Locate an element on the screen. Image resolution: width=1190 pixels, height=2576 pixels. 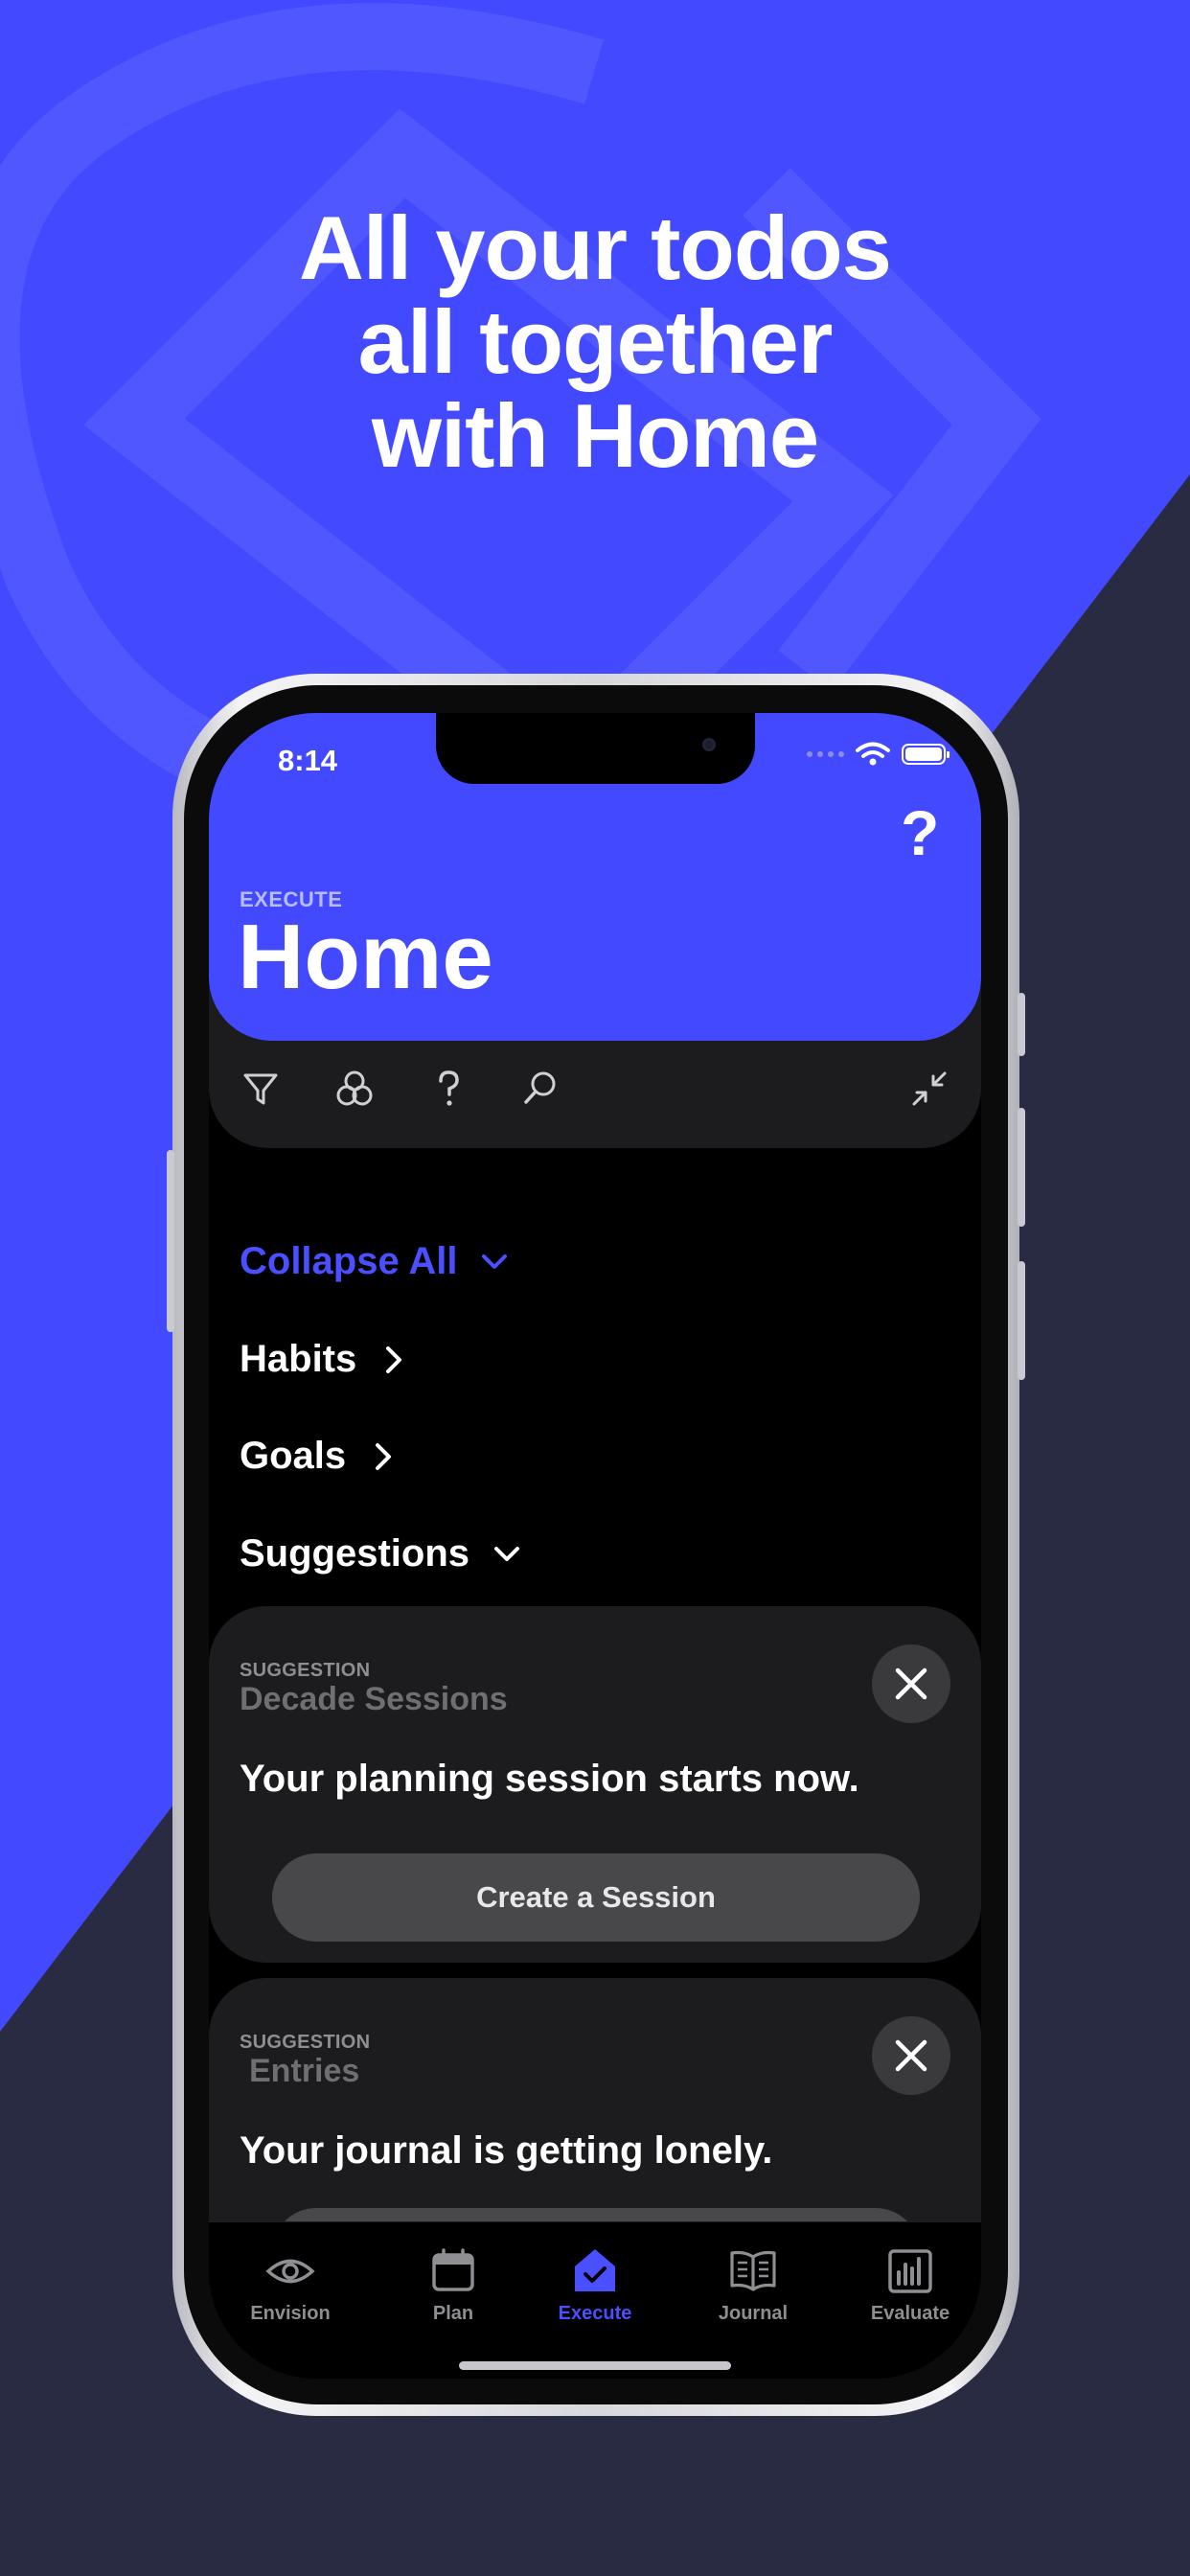
collapse-all-label: Collapse All is located at coordinates (349, 1261).